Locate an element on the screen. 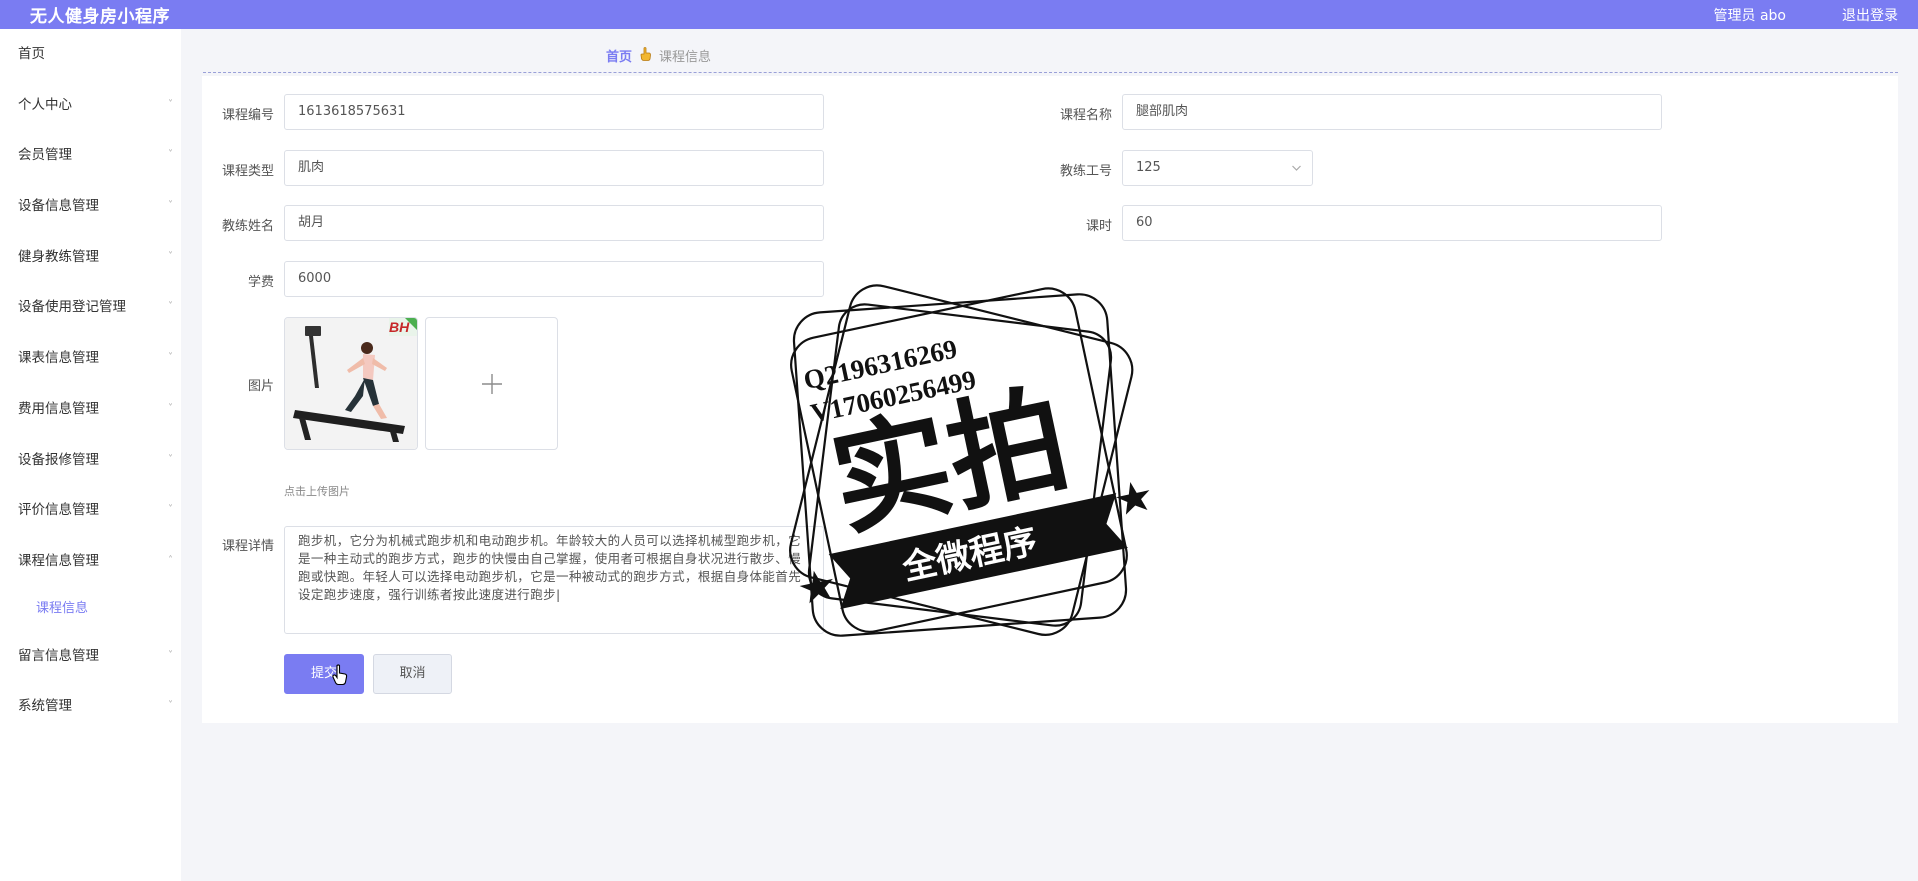 This screenshot has width=1918, height=881. breadcrumb: 首页 课程信息 is located at coordinates (658, 55).